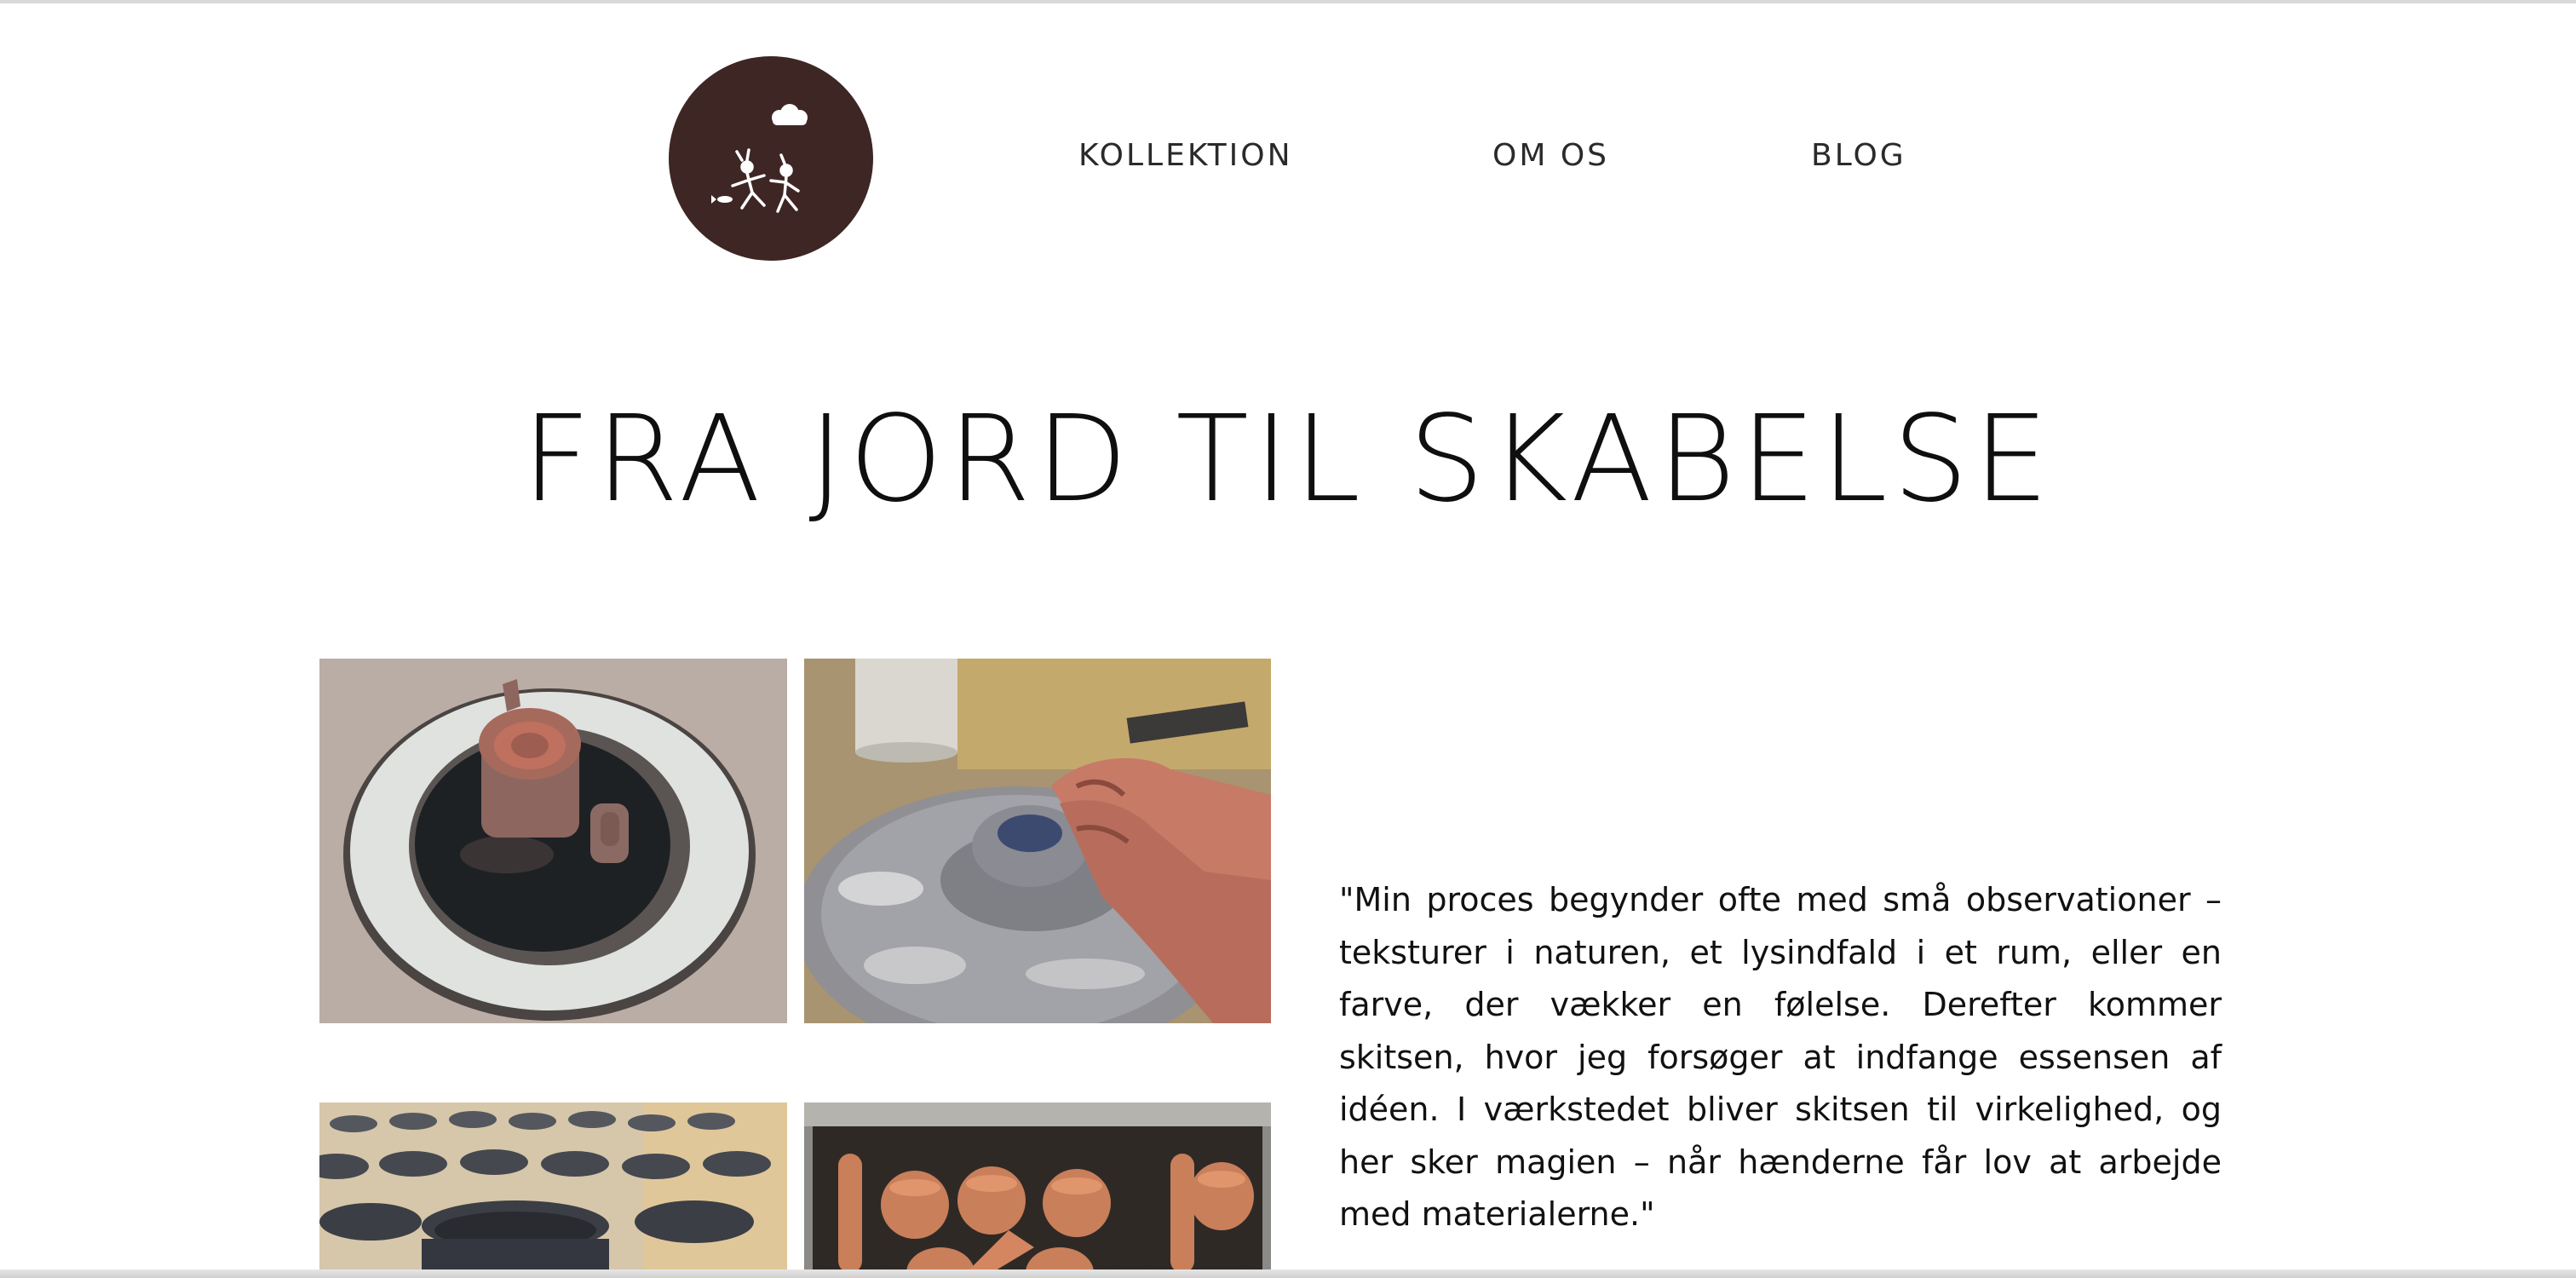 This screenshot has height=1278, width=2576. I want to click on logo, so click(771, 158).